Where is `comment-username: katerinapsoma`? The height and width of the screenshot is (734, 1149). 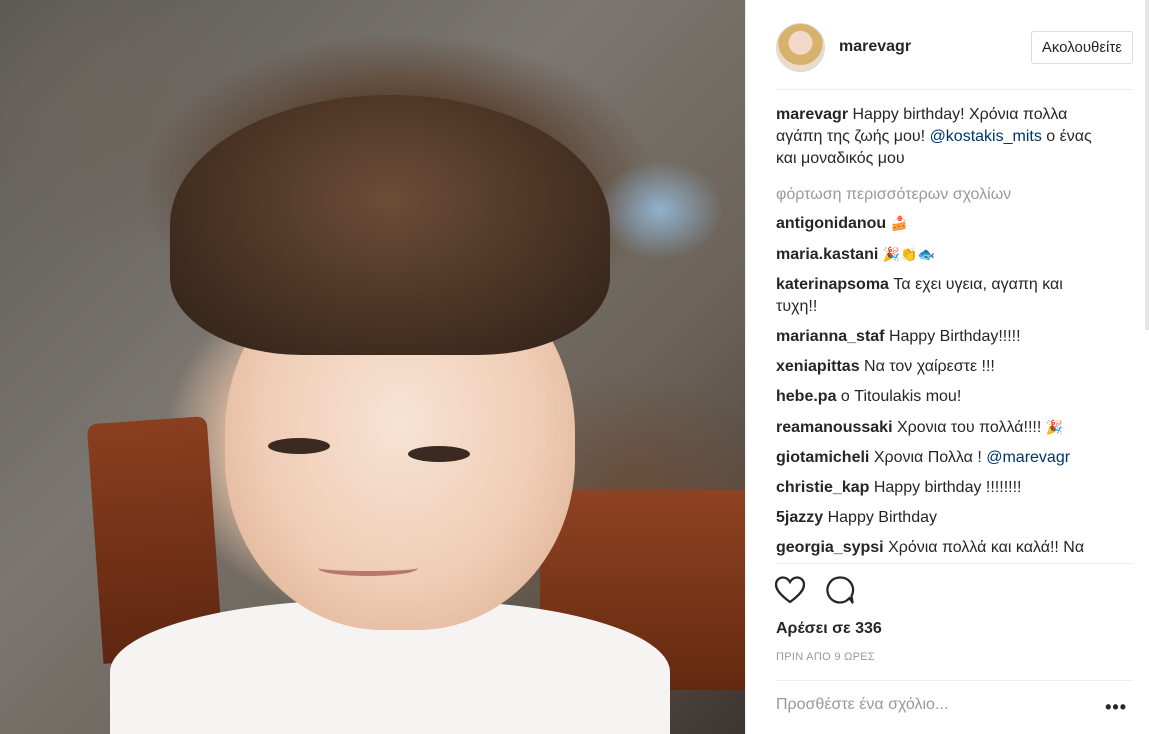
comment-username: katerinapsoma is located at coordinates (832, 284).